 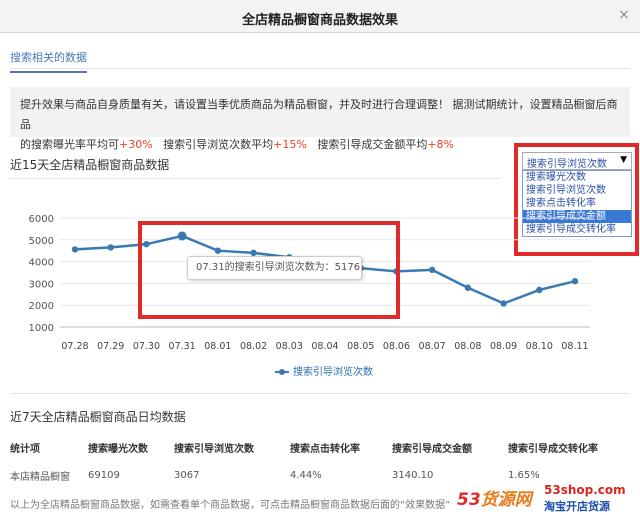 What do you see at coordinates (503, 346) in the screenshot?
I see `x-tick-label: 08.09` at bounding box center [503, 346].